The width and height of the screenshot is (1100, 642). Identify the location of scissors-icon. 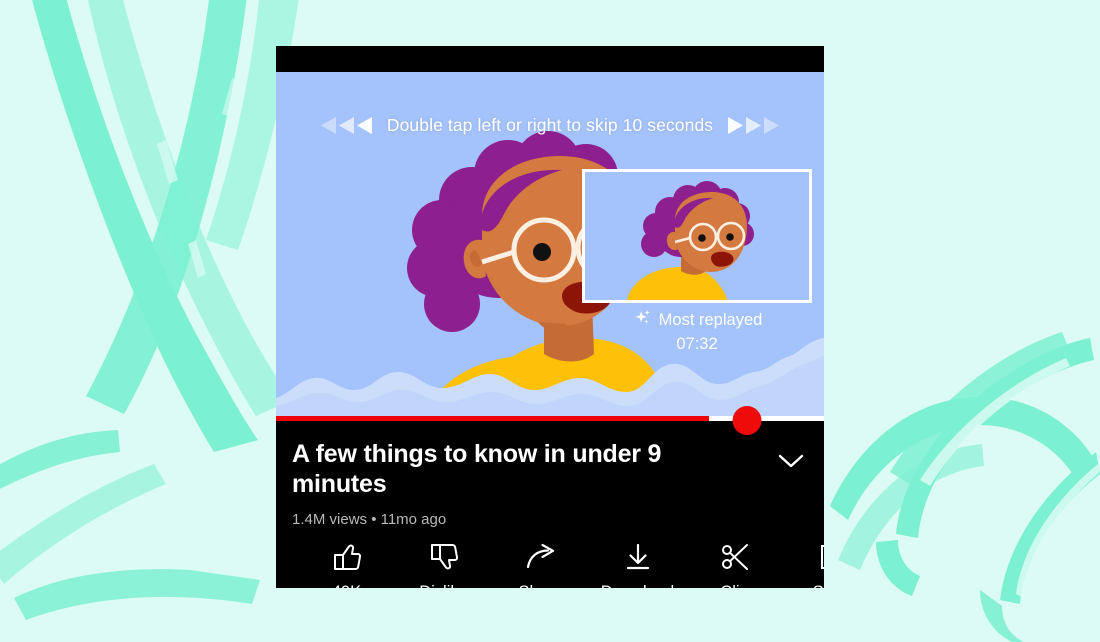
(735, 557).